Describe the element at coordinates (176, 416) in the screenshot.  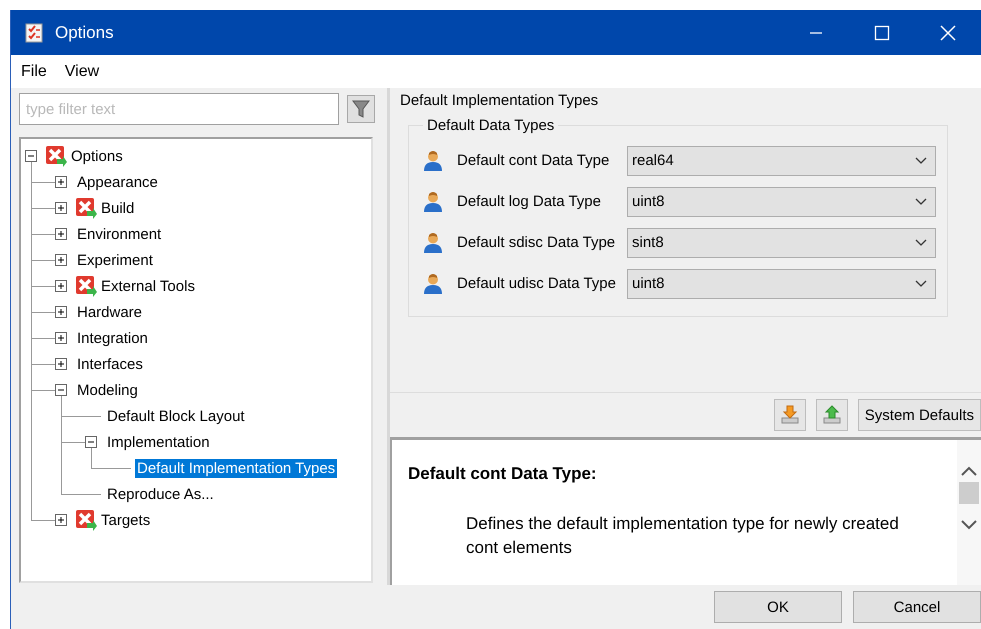
I see `tree-item: Default Block Layout` at that location.